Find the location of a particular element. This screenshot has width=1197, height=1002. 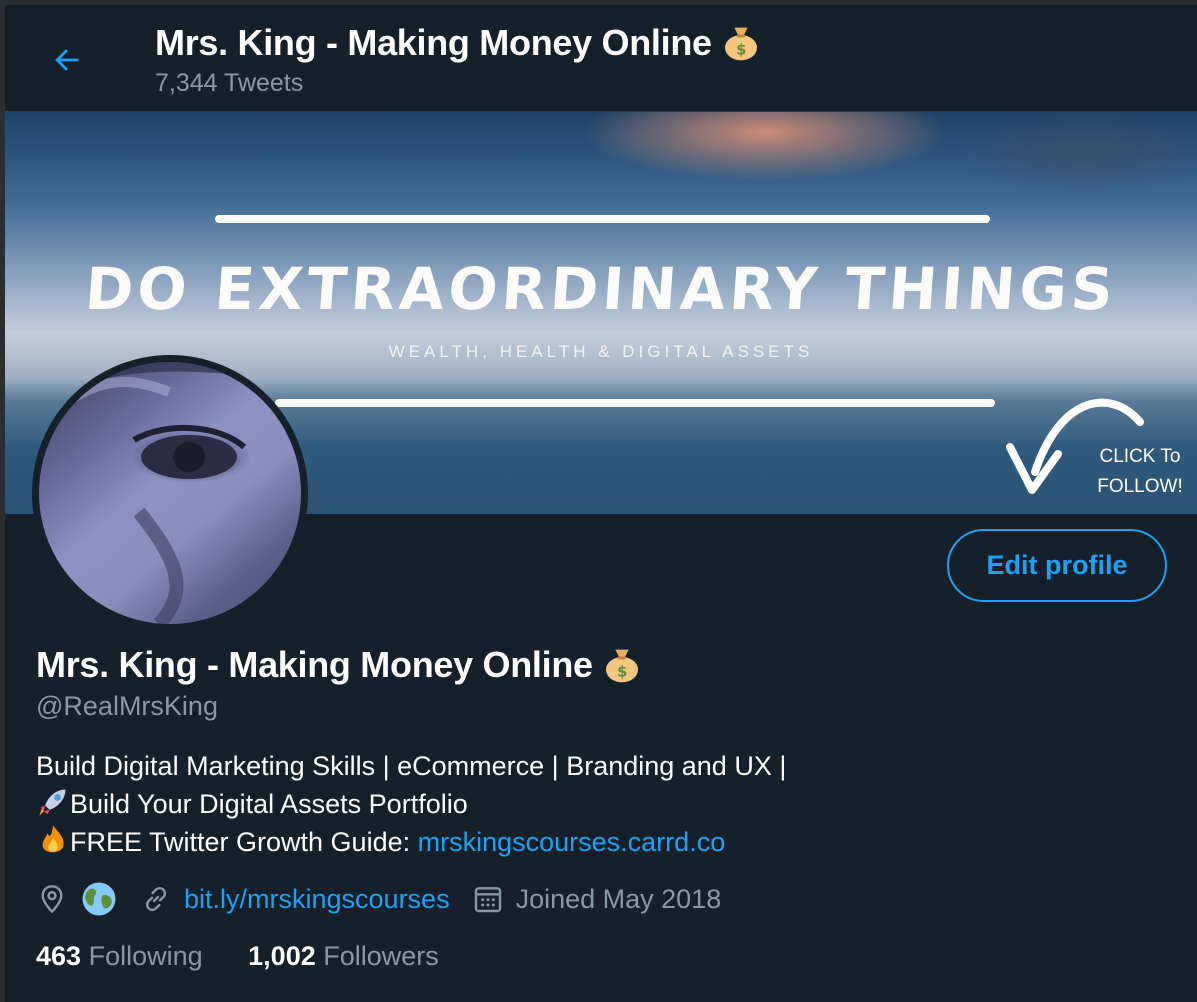

header-title-text: Mrs. King - Making Money Online is located at coordinates (433, 42).